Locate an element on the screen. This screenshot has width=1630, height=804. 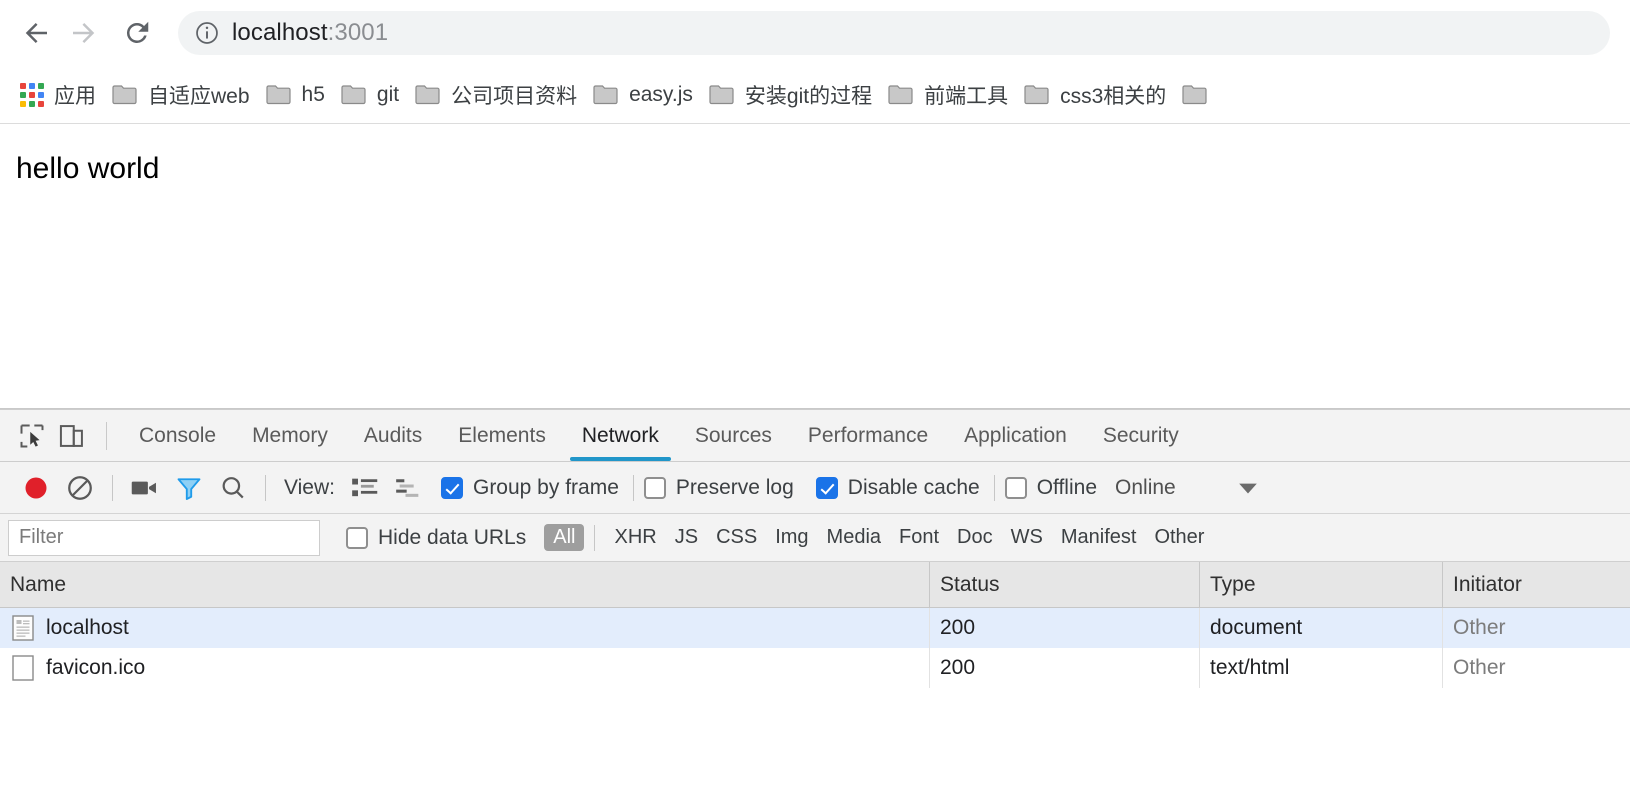
bookmark-folder-css3: css3相关的 is located at coordinates (1095, 95).